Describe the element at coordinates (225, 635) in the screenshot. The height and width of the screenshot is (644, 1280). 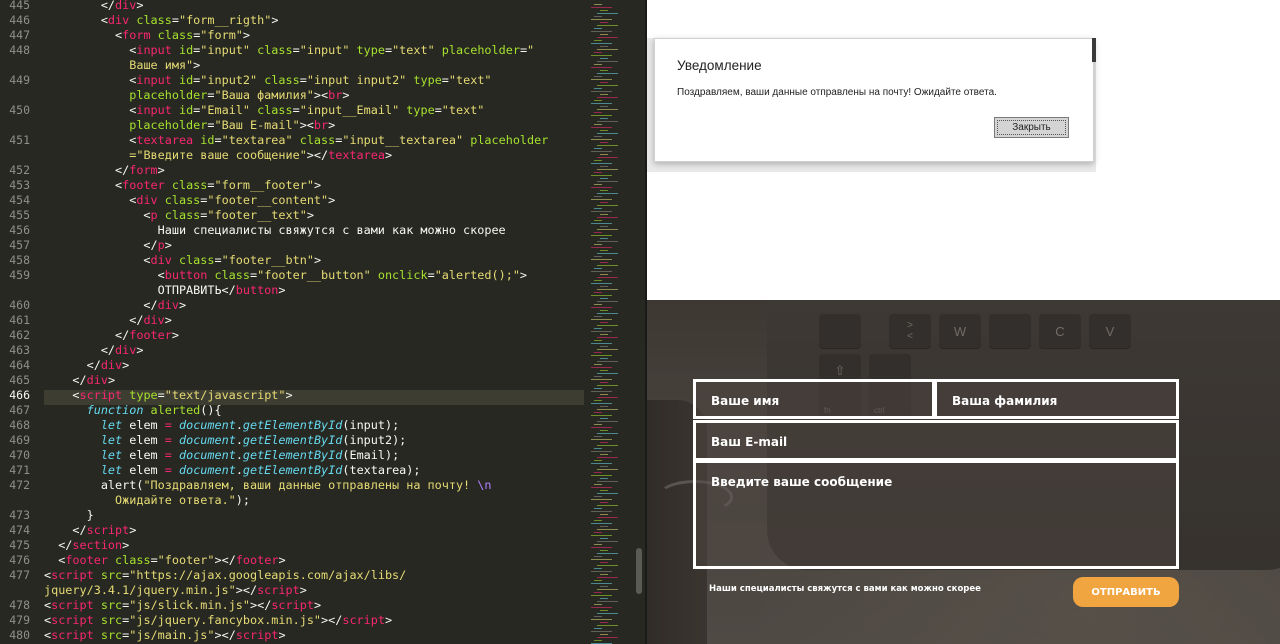
I see `code-token: ></` at that location.